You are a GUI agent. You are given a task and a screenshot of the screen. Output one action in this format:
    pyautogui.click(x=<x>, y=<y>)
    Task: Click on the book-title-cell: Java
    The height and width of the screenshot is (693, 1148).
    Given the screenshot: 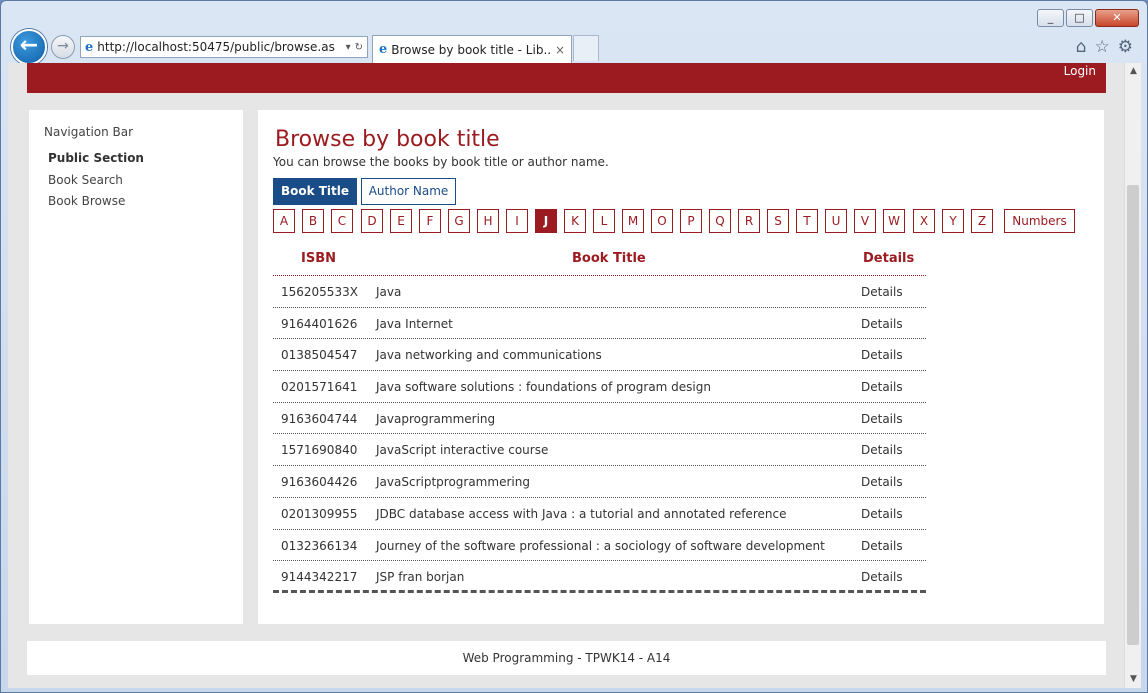 What is the action you would take?
    pyautogui.click(x=389, y=292)
    